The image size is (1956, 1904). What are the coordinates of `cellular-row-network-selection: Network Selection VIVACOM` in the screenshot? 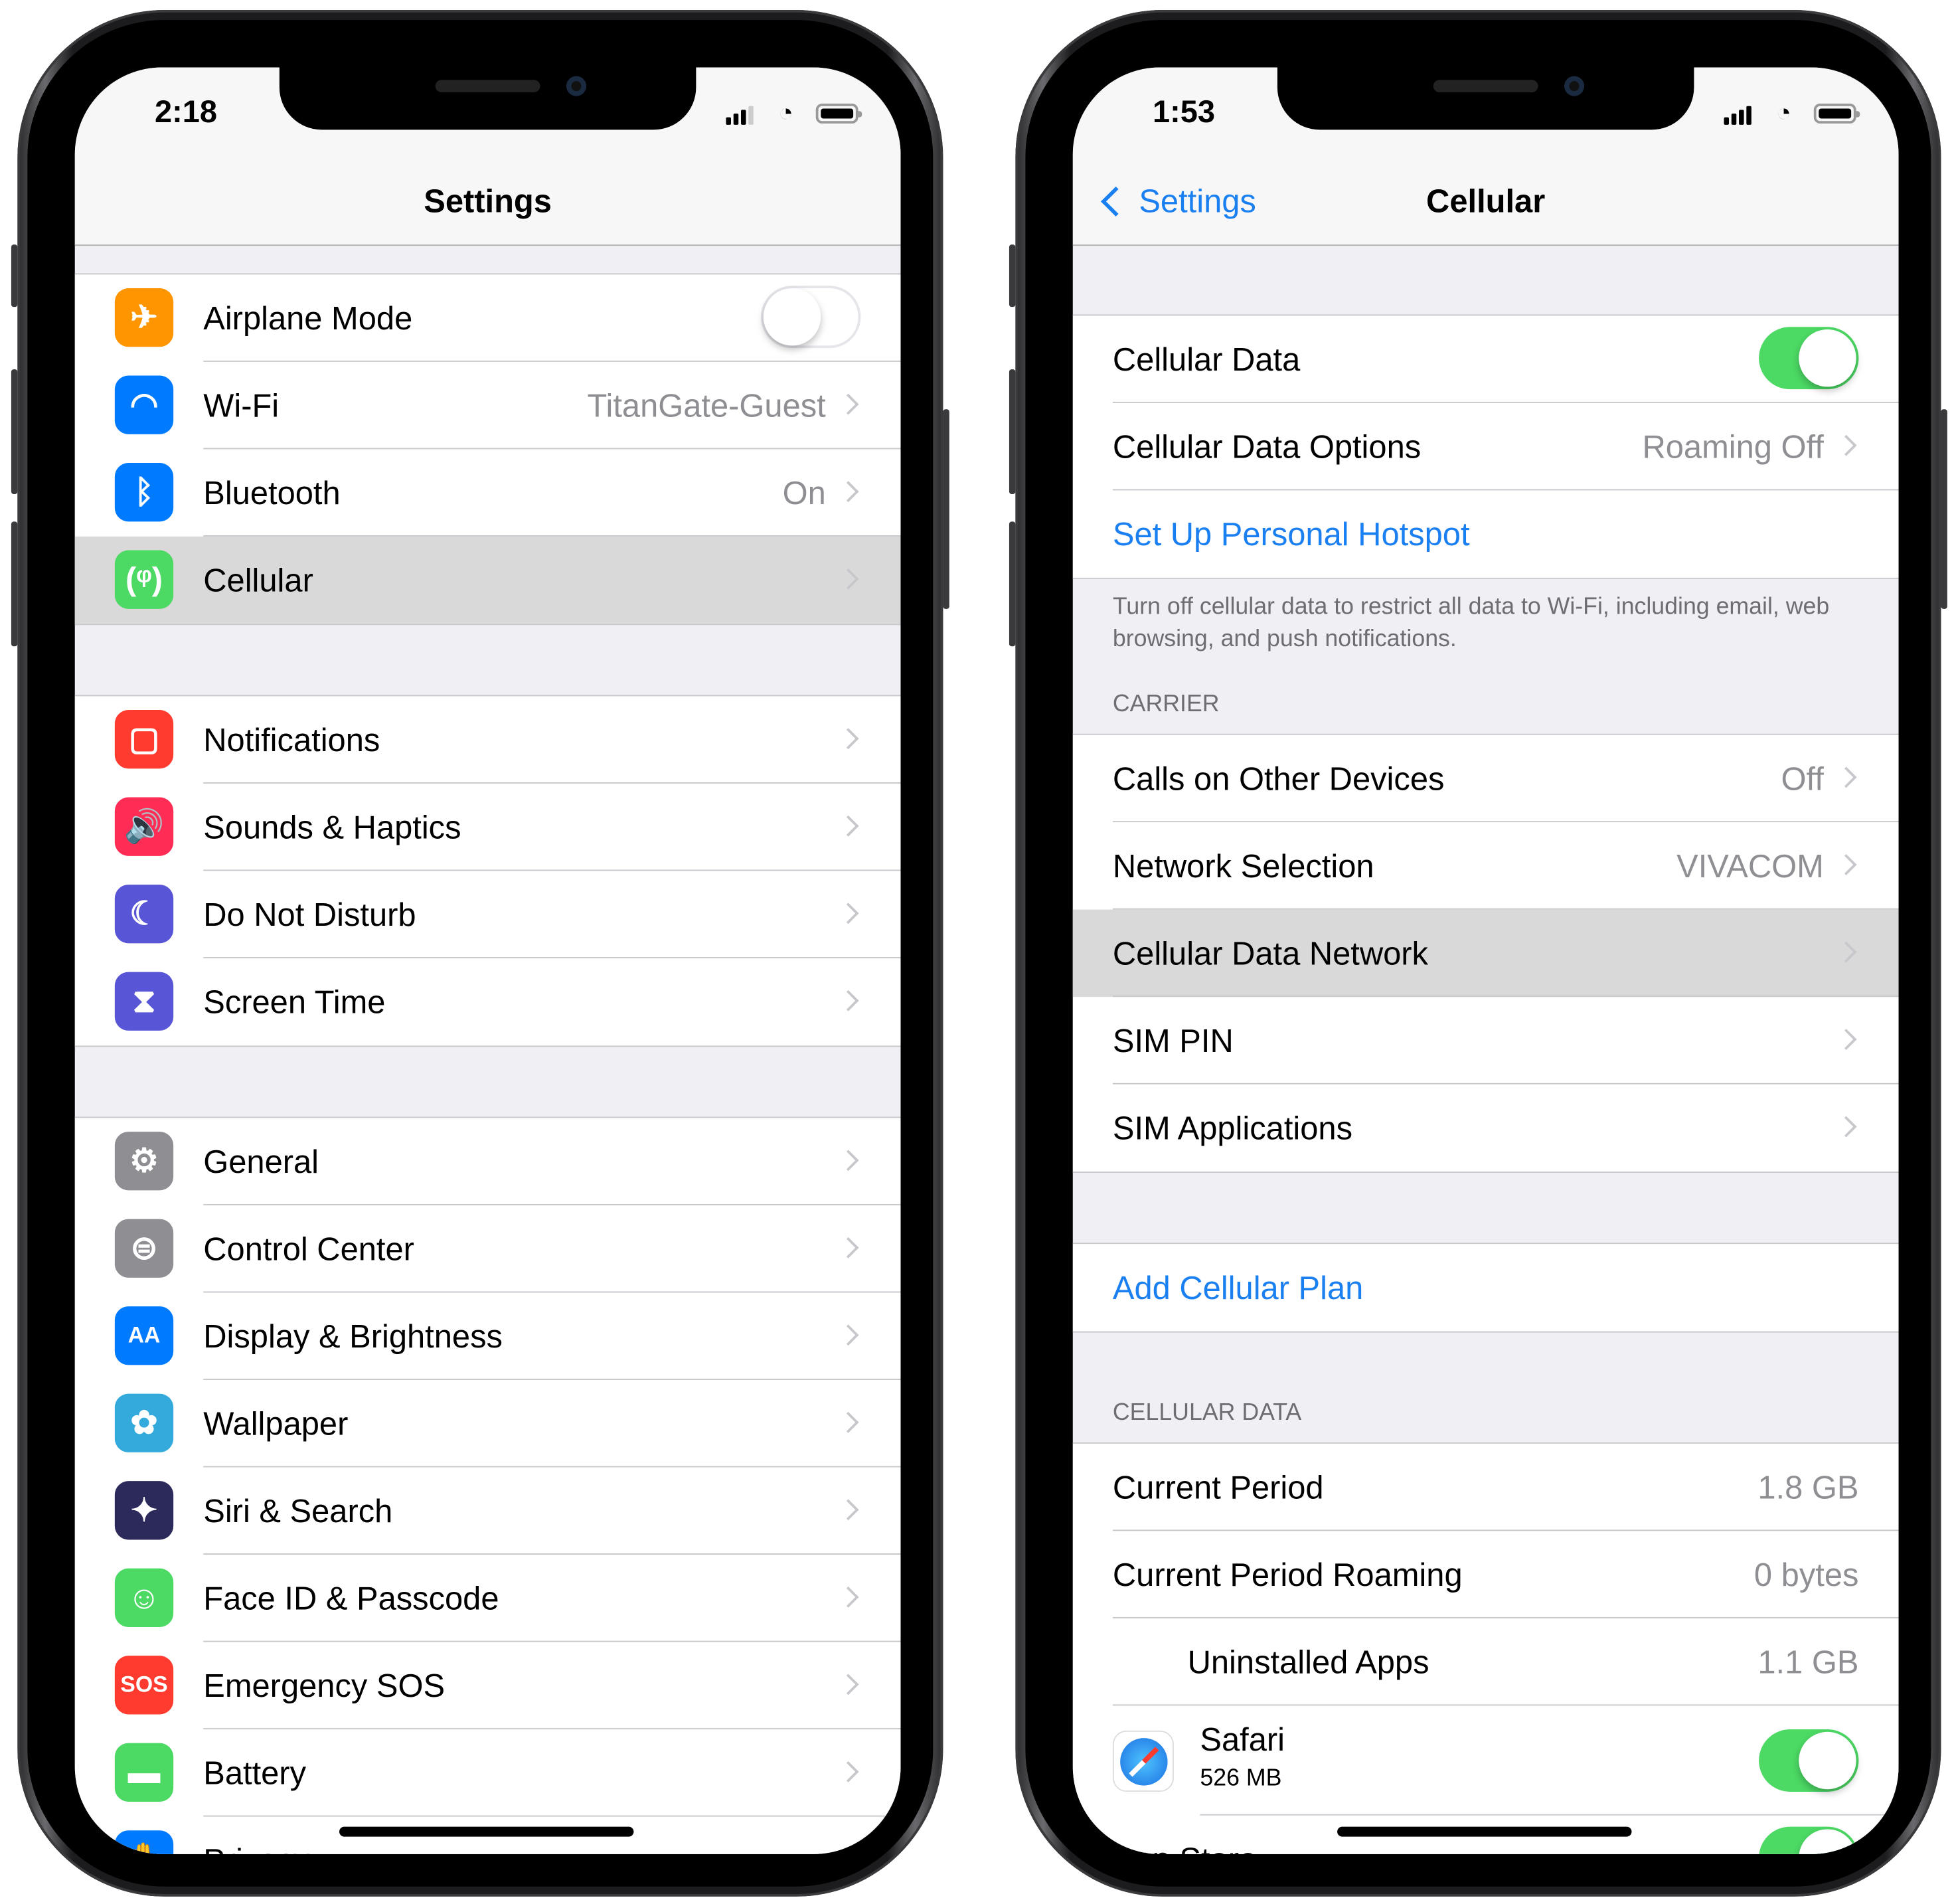 It's located at (1486, 866).